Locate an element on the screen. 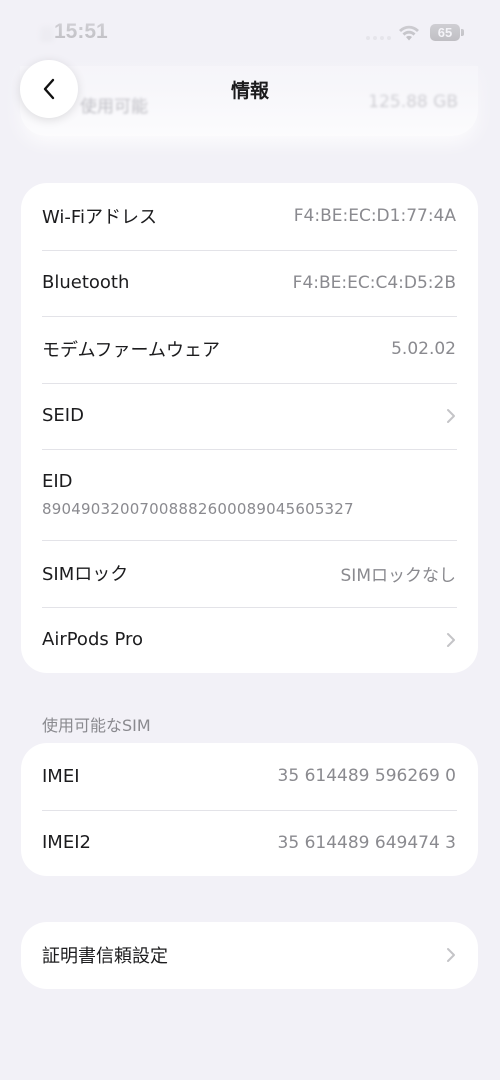 This screenshot has height=1080, width=500. row-label: IMEI2 is located at coordinates (66, 843).